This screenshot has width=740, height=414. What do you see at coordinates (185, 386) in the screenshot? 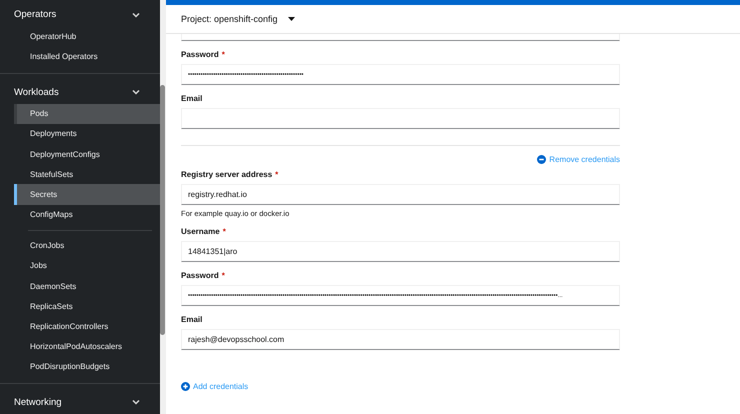
I see `plus-circle-icon` at bounding box center [185, 386].